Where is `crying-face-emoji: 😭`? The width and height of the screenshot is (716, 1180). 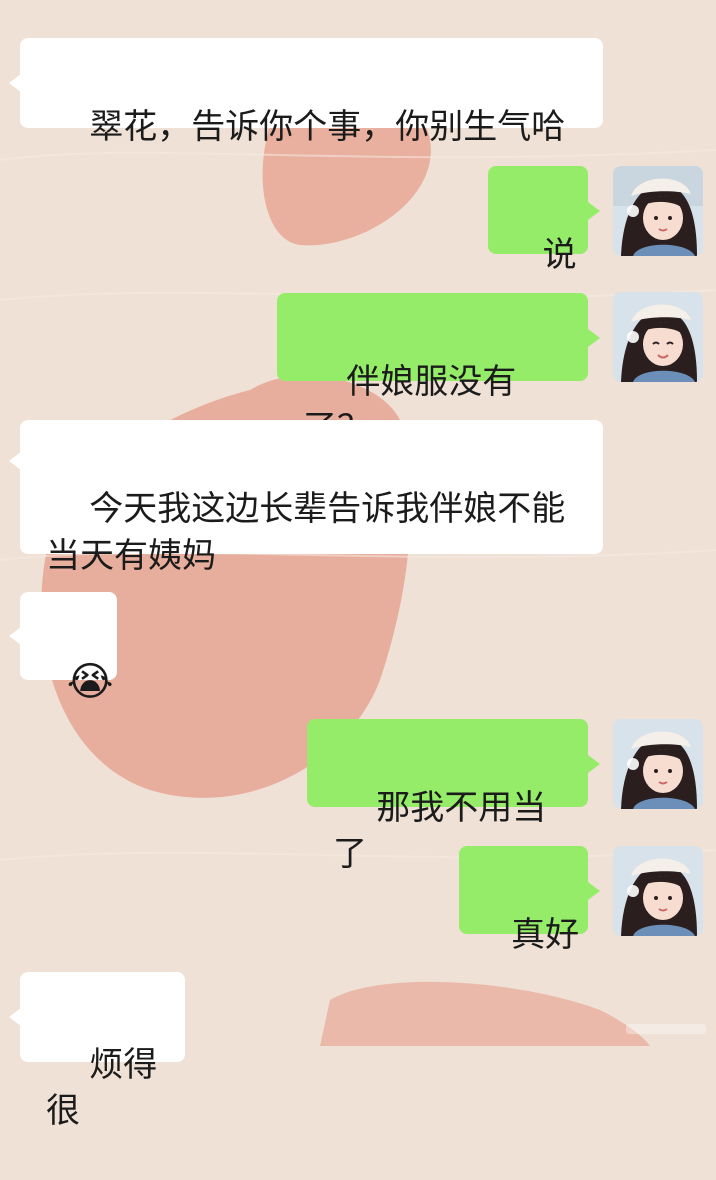
crying-face-emoji: 😭 is located at coordinates (90, 682).